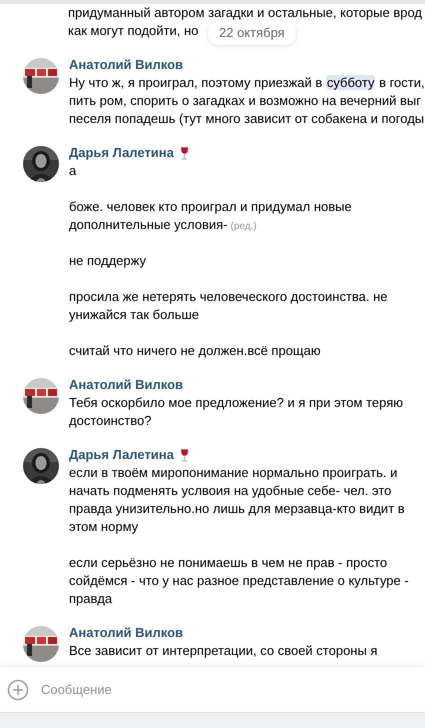 This screenshot has height=728, width=425. I want to click on message-text: боже. человек кто проиграл и придумал новые, so click(210, 207).